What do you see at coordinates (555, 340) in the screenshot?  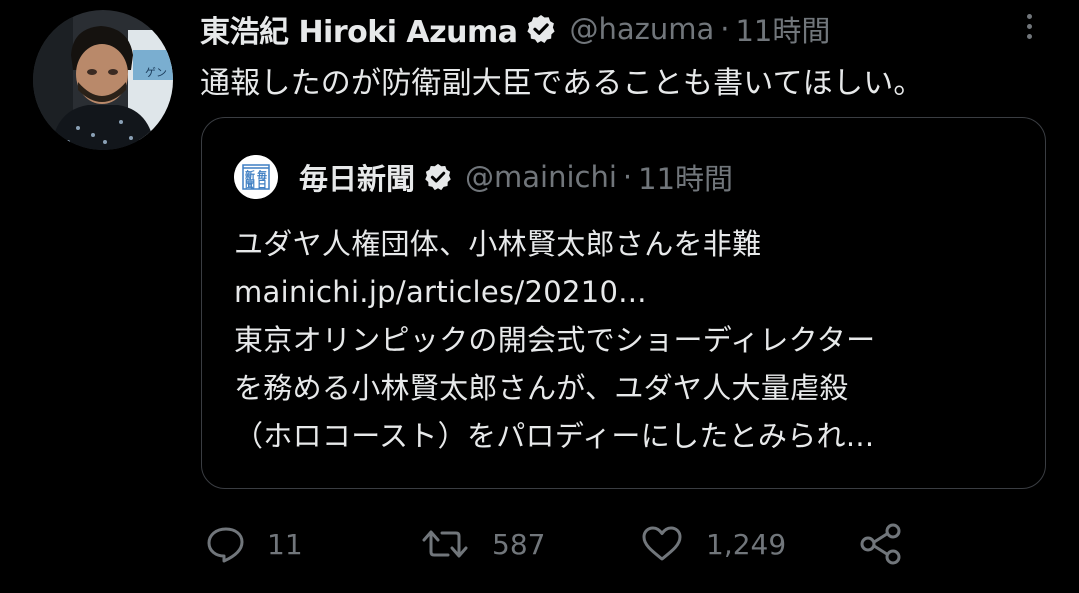 I see `quoted-line-text: 東京オリンピックの開会式でショーディレクター` at bounding box center [555, 340].